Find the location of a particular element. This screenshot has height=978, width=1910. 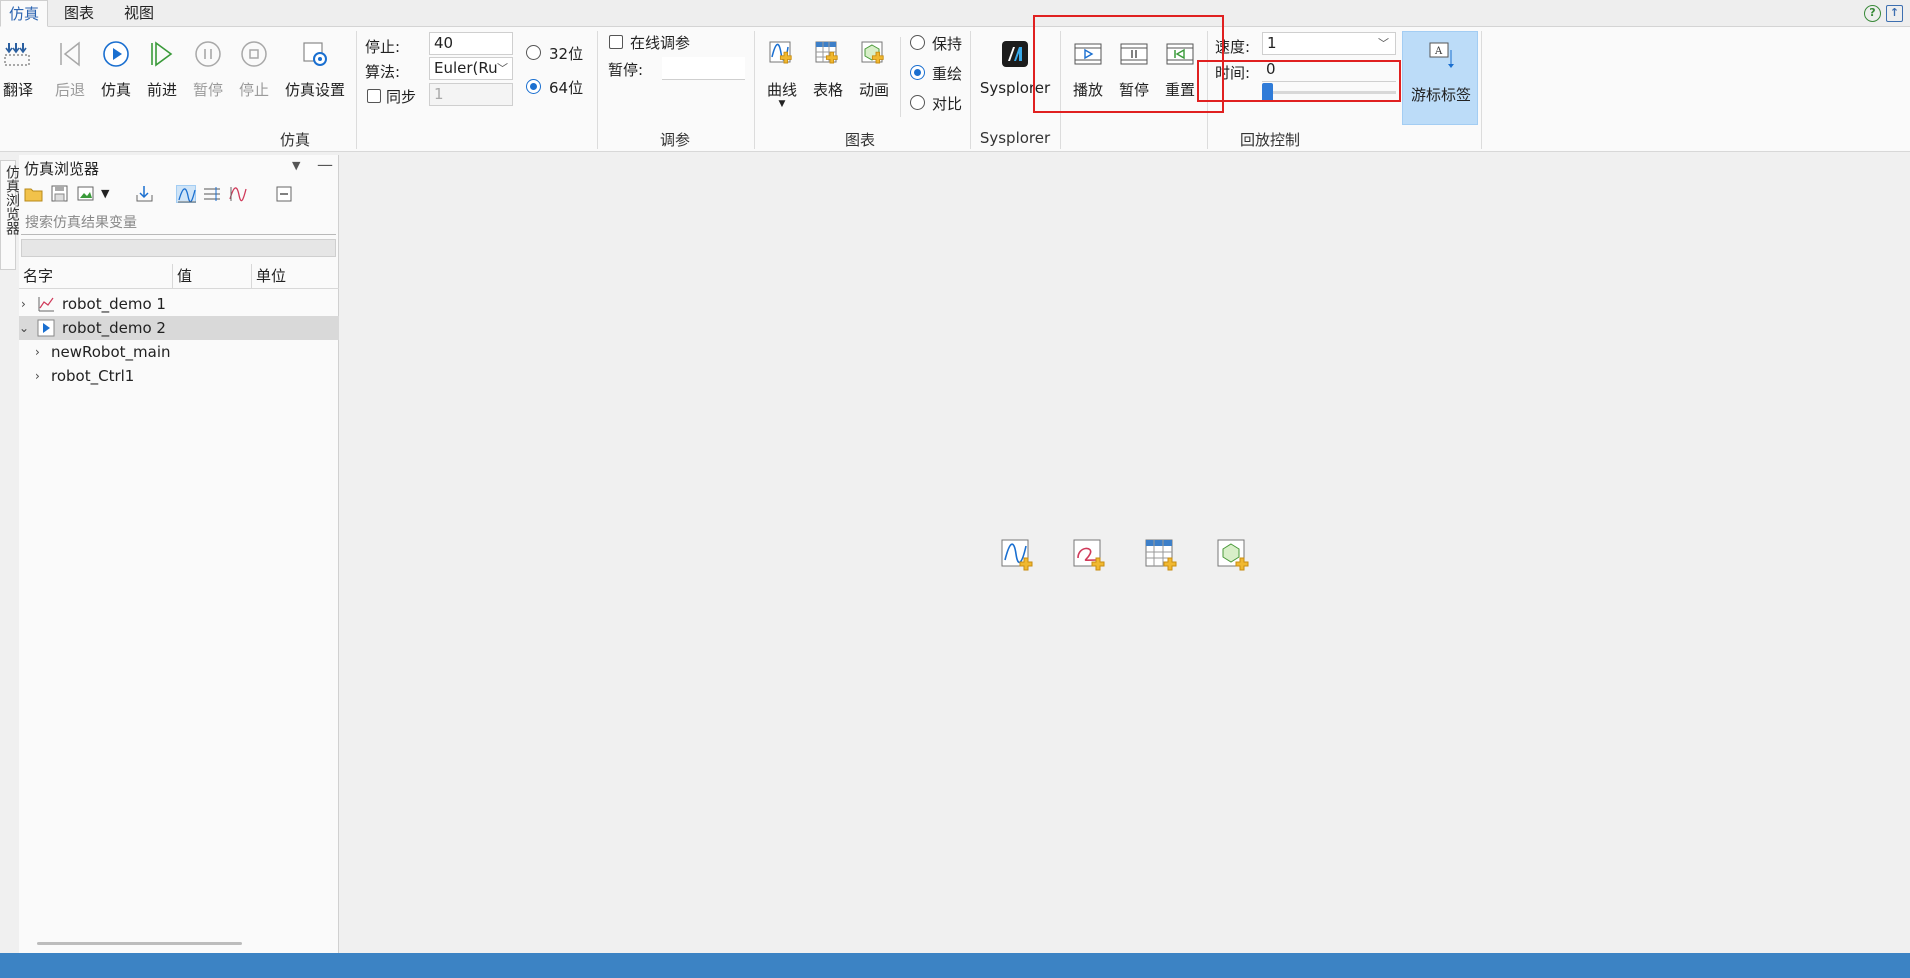

open-folder-icon is located at coordinates (34, 194).